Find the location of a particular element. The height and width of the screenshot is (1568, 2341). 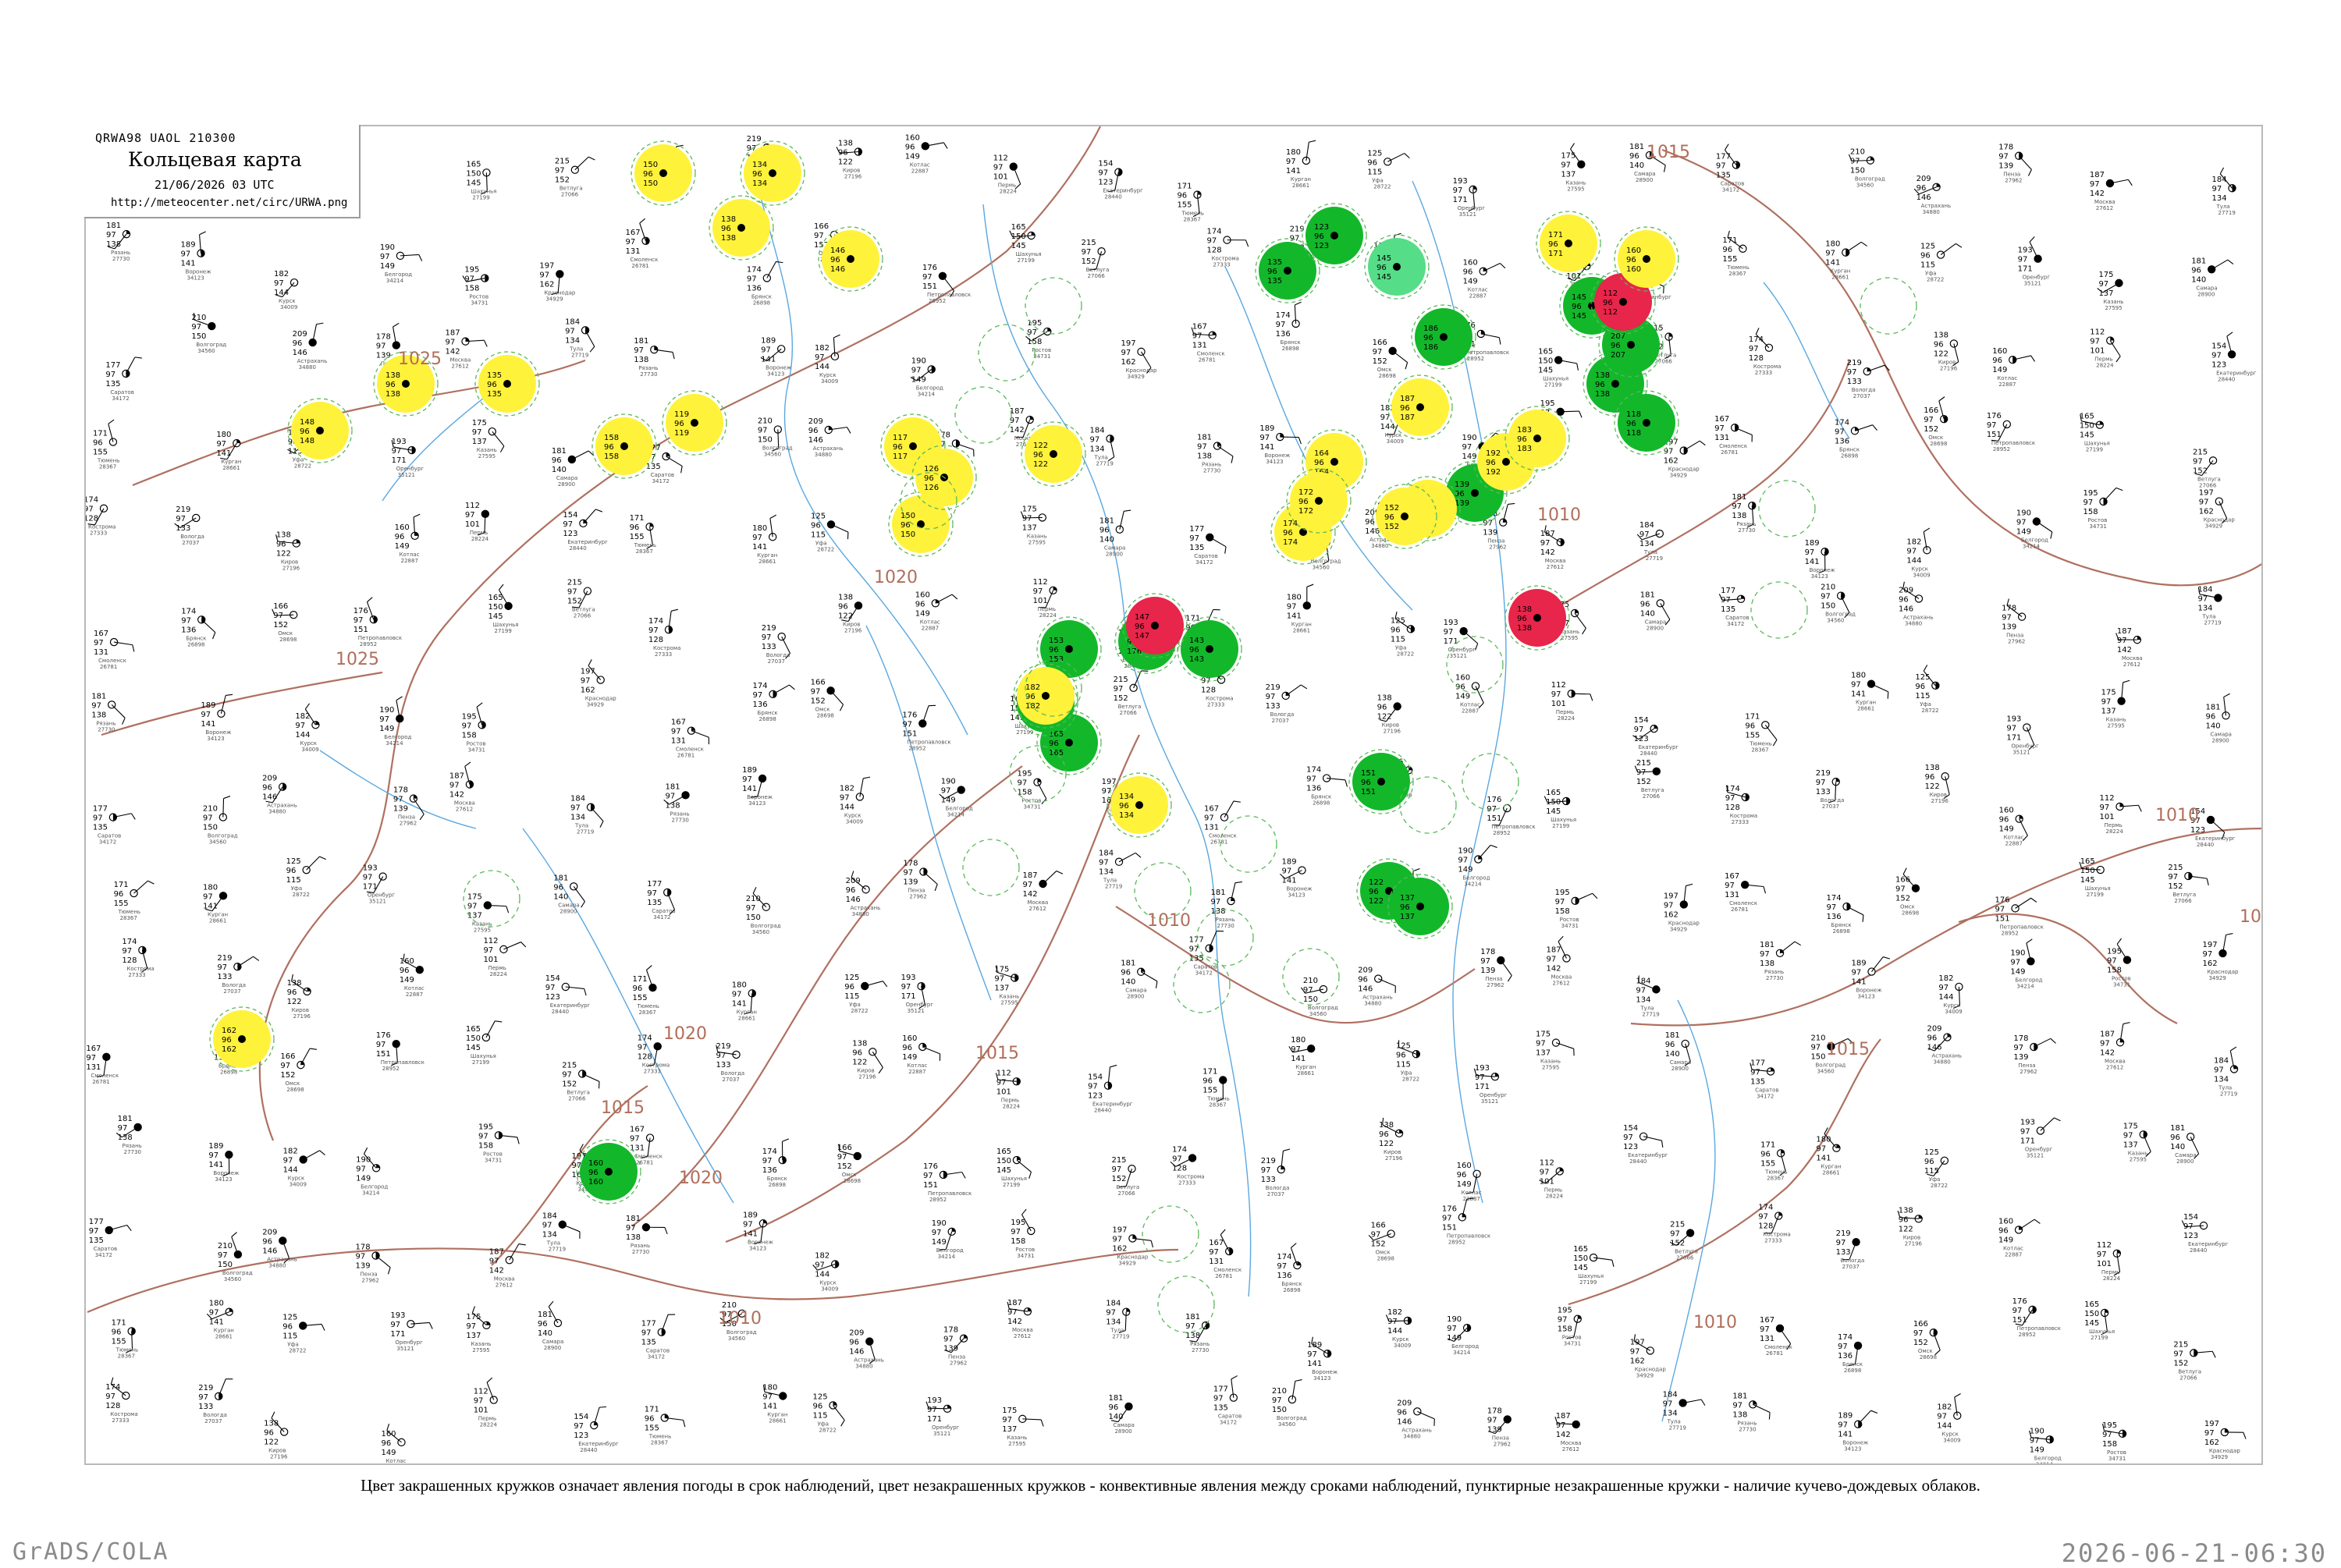

station-dewpoint: 171 is located at coordinates (2013, 738).